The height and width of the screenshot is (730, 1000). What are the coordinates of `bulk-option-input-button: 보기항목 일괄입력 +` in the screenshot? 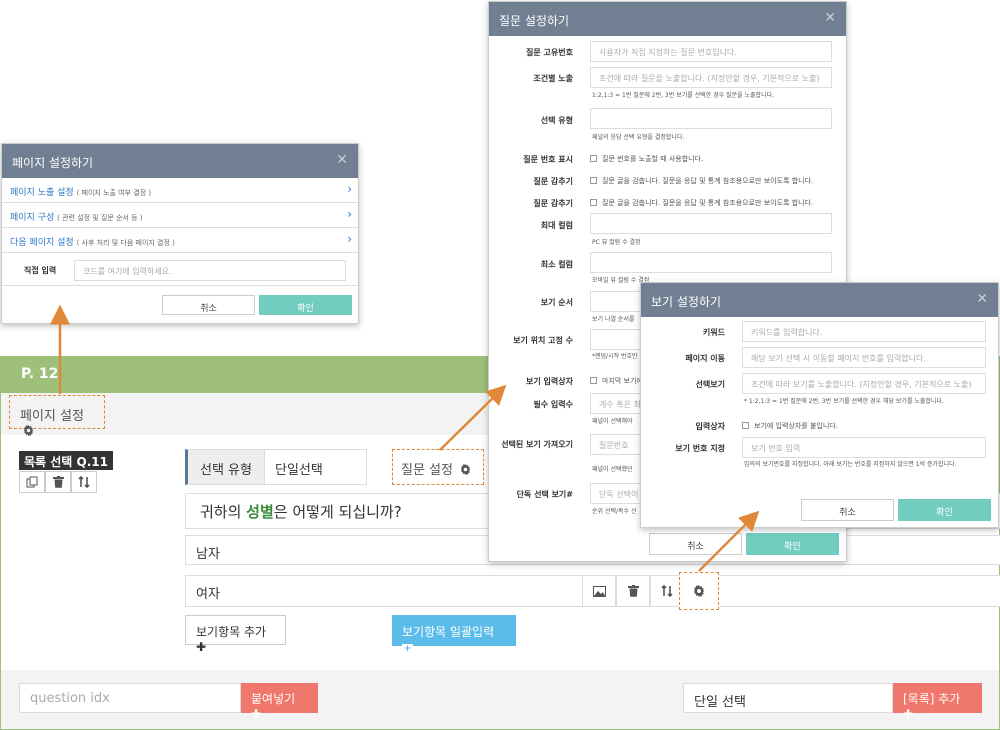 It's located at (454, 635).